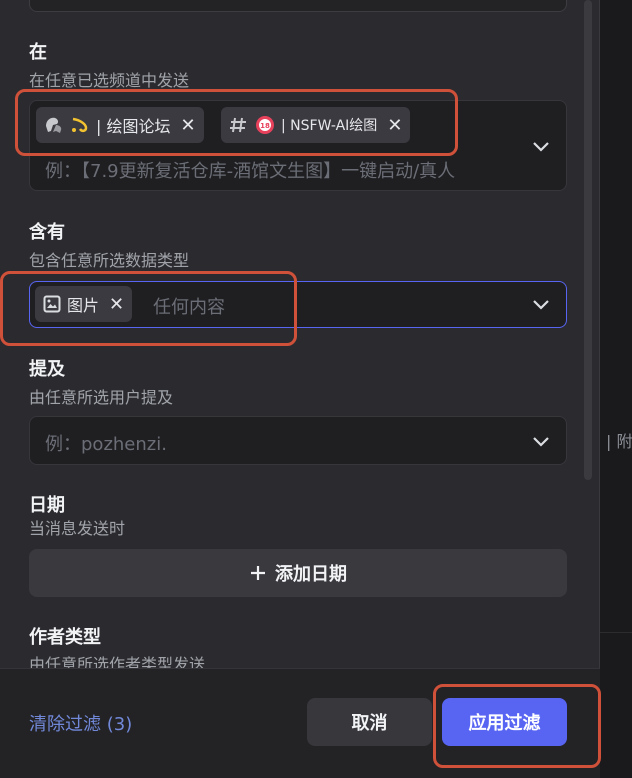  What do you see at coordinates (77, 528) in the screenshot?
I see `date-section-subtitle: 当消息发送时` at bounding box center [77, 528].